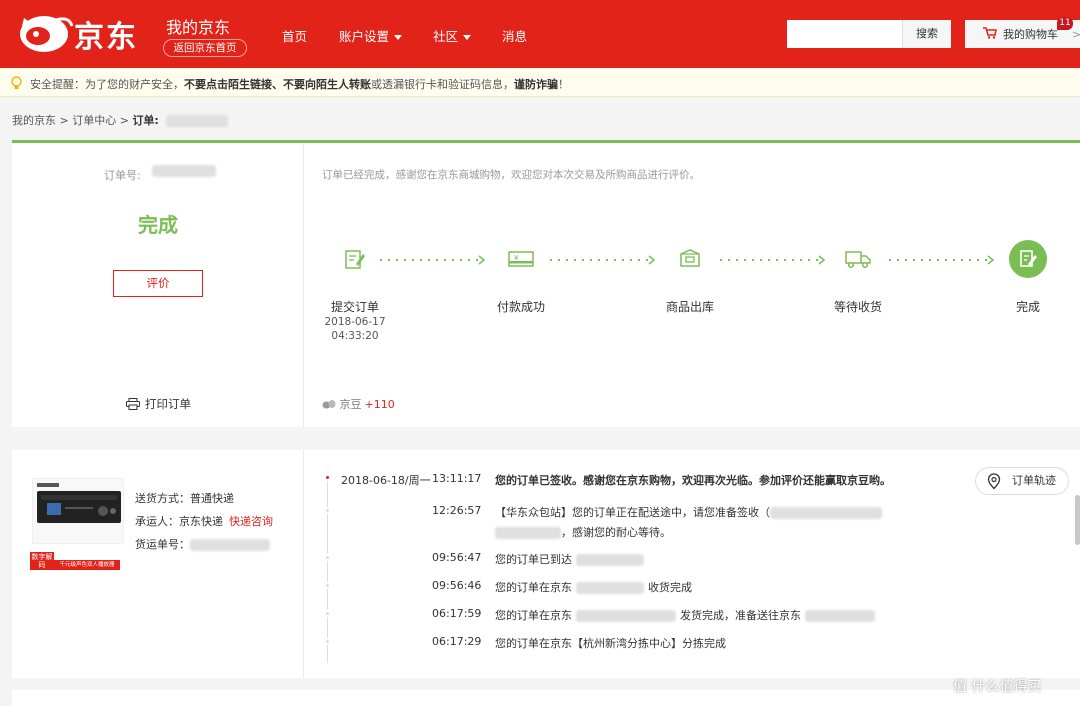 Image resolution: width=1080 pixels, height=706 pixels. I want to click on event-message: 您的订单在京东【杭州新湾分拣中心】分拣完成, so click(610, 643).